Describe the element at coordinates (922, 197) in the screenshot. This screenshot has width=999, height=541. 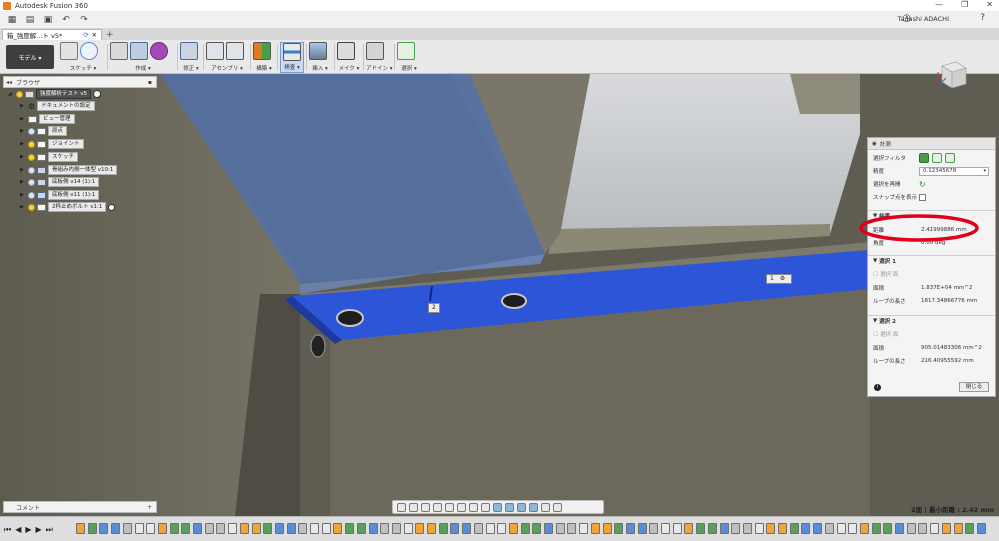
I see `show-snap-checkbox` at that location.